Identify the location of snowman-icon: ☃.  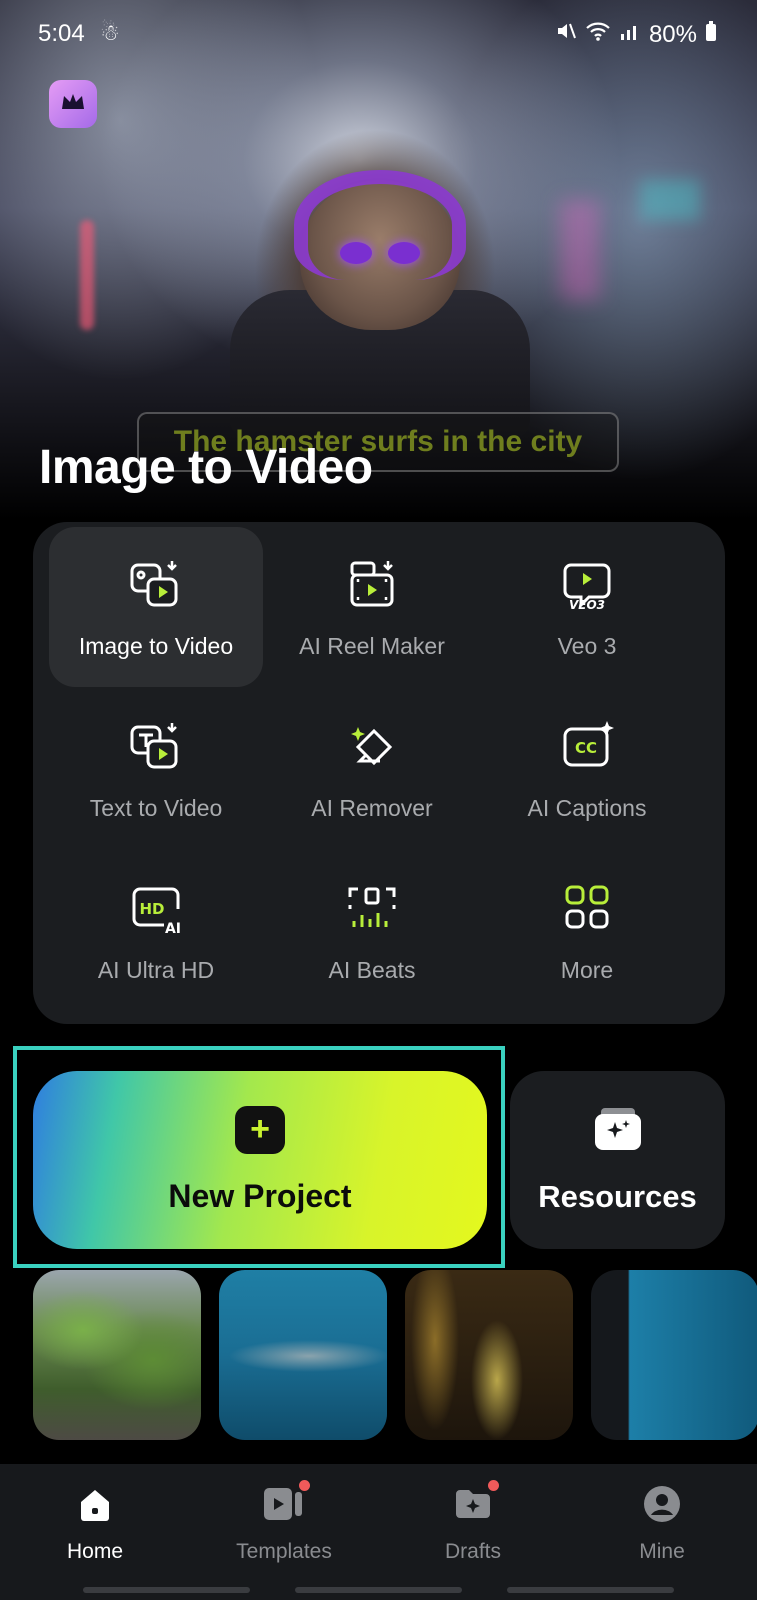
(110, 32).